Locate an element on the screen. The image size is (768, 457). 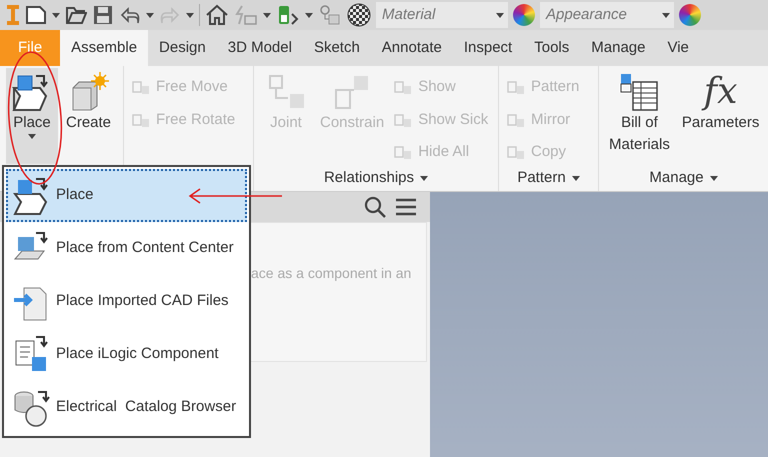
menu-item: Place Imported CAD Files is located at coordinates (126, 301).